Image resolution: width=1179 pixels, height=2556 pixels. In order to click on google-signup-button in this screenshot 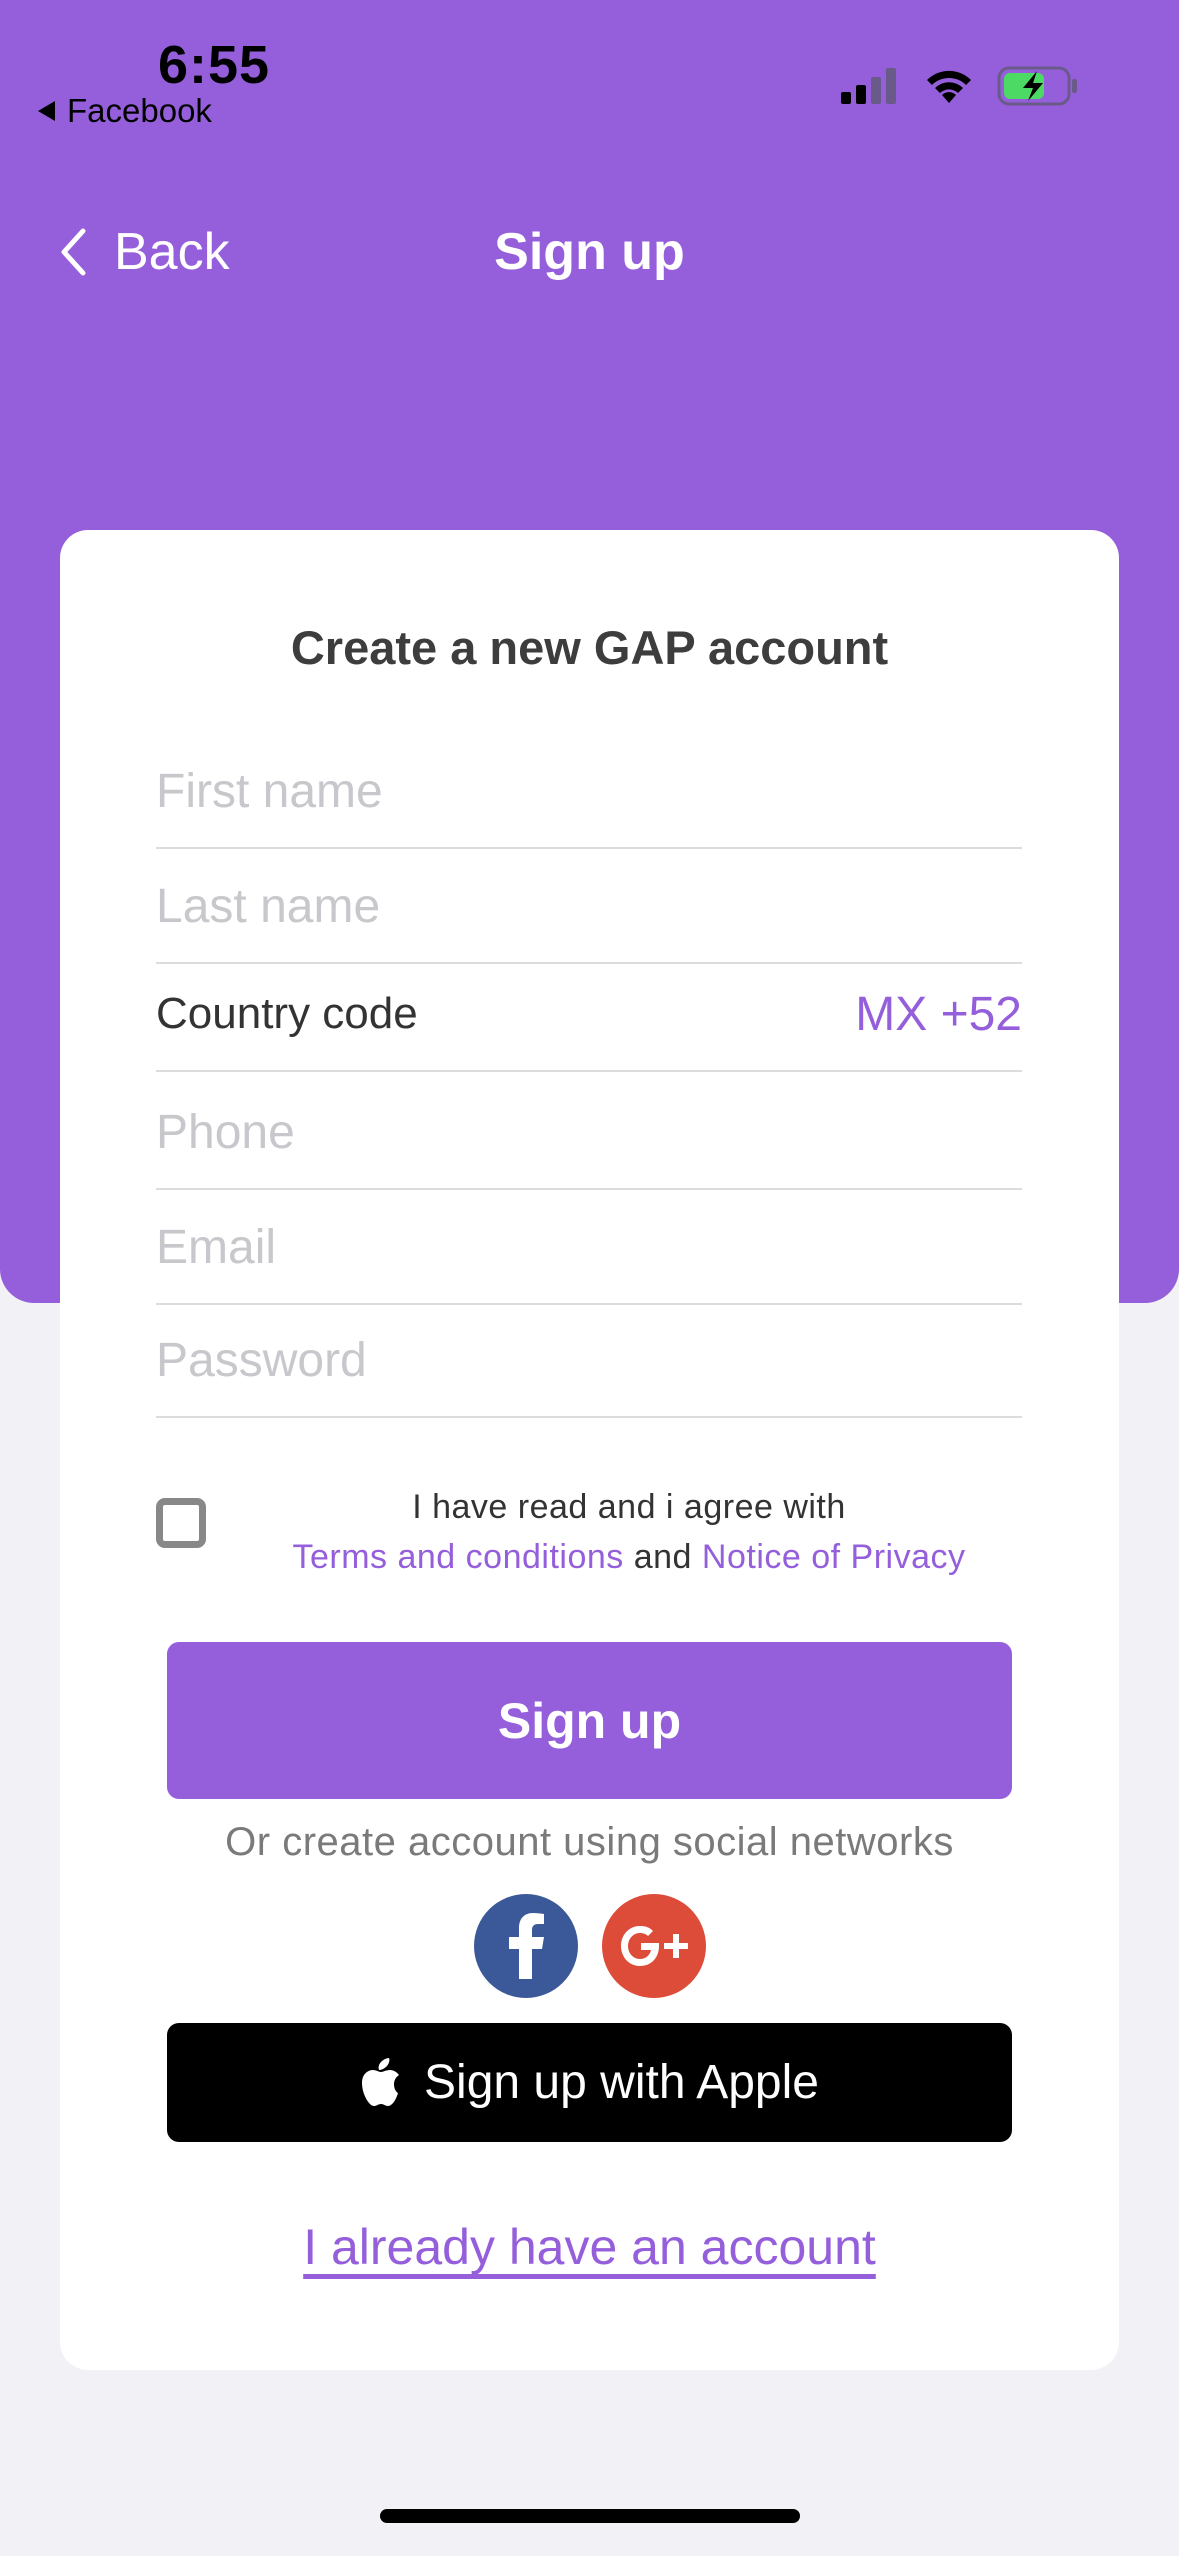, I will do `click(653, 1946)`.